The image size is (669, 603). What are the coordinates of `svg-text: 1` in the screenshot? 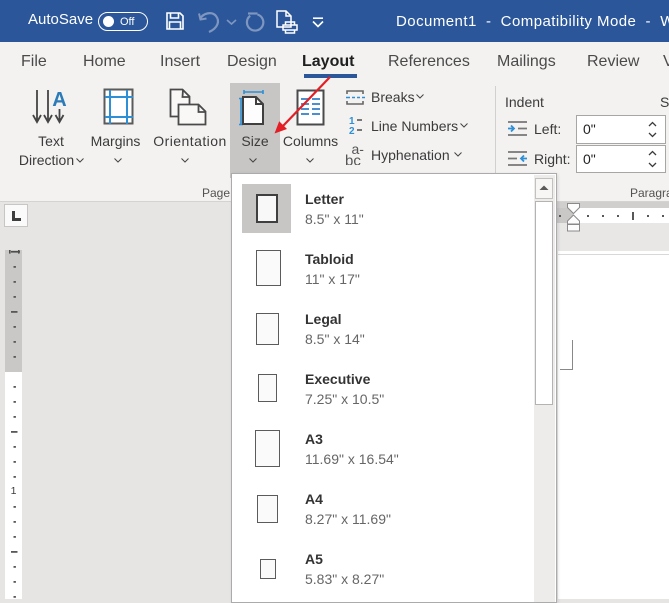 It's located at (14, 491).